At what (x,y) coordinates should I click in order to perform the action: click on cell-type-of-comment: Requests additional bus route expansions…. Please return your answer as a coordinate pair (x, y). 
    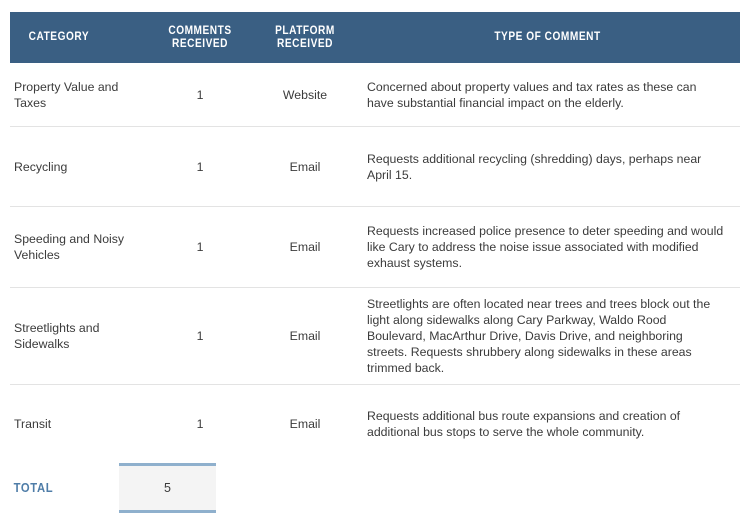
    Looking at the image, I should click on (524, 423).